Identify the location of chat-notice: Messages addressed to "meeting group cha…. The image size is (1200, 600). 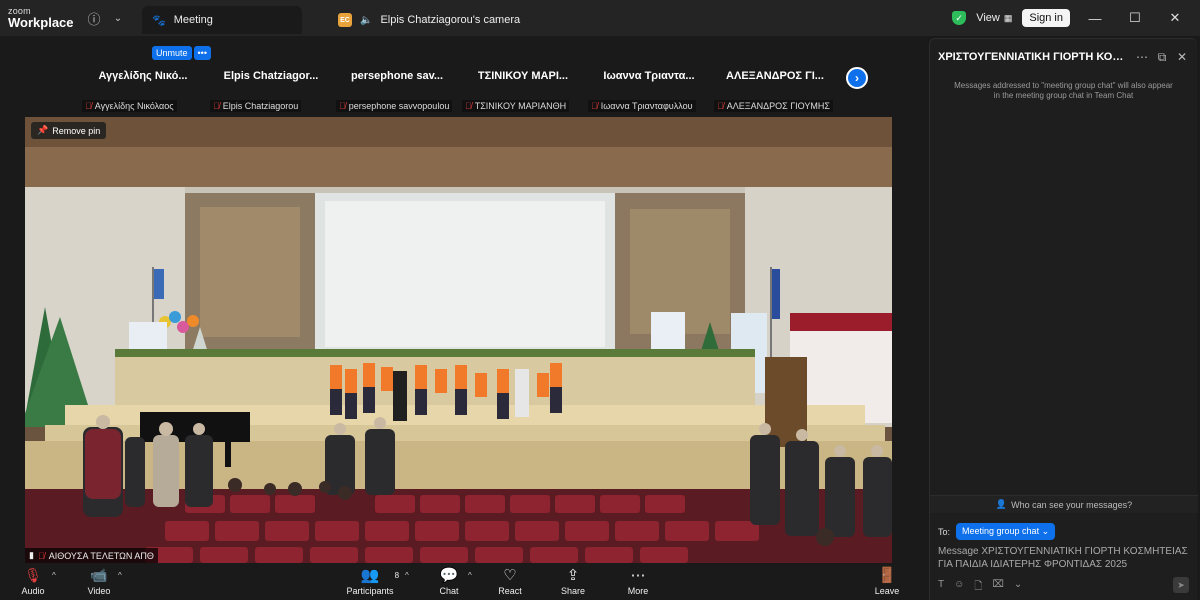
(1063, 91).